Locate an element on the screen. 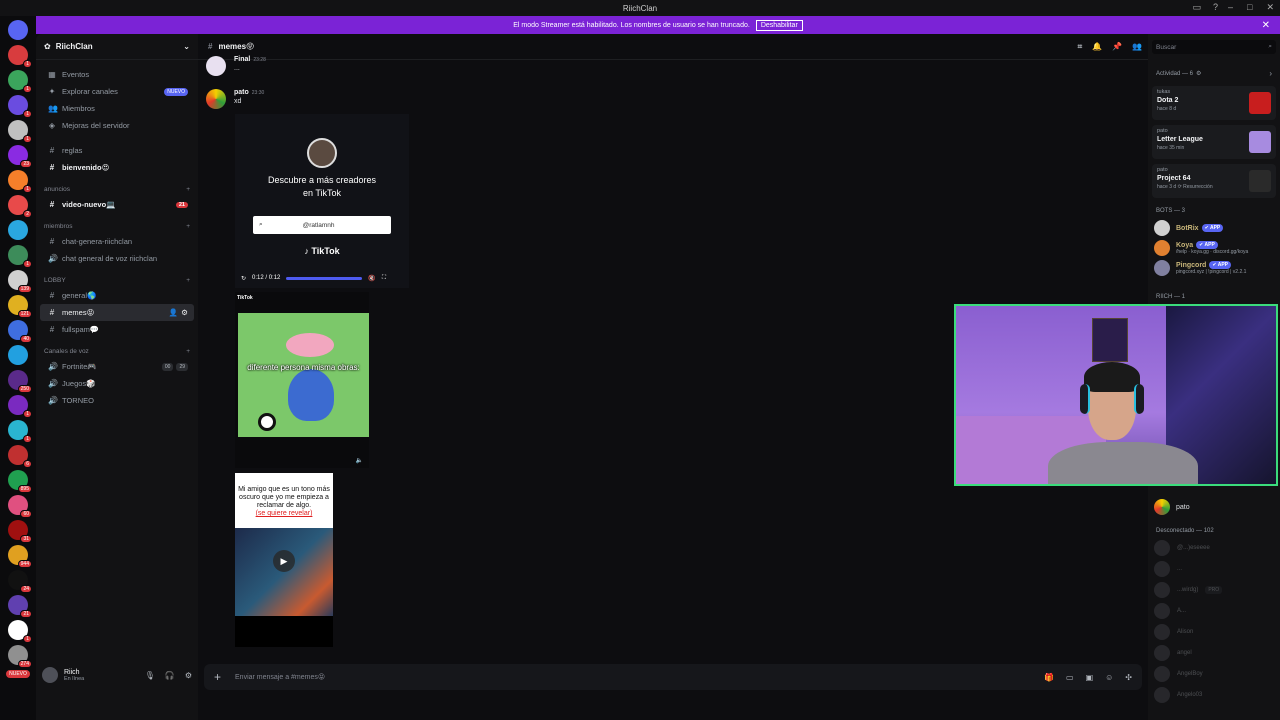 This screenshot has height=720, width=1280. category-voz: Canales de voz + is located at coordinates (117, 351).